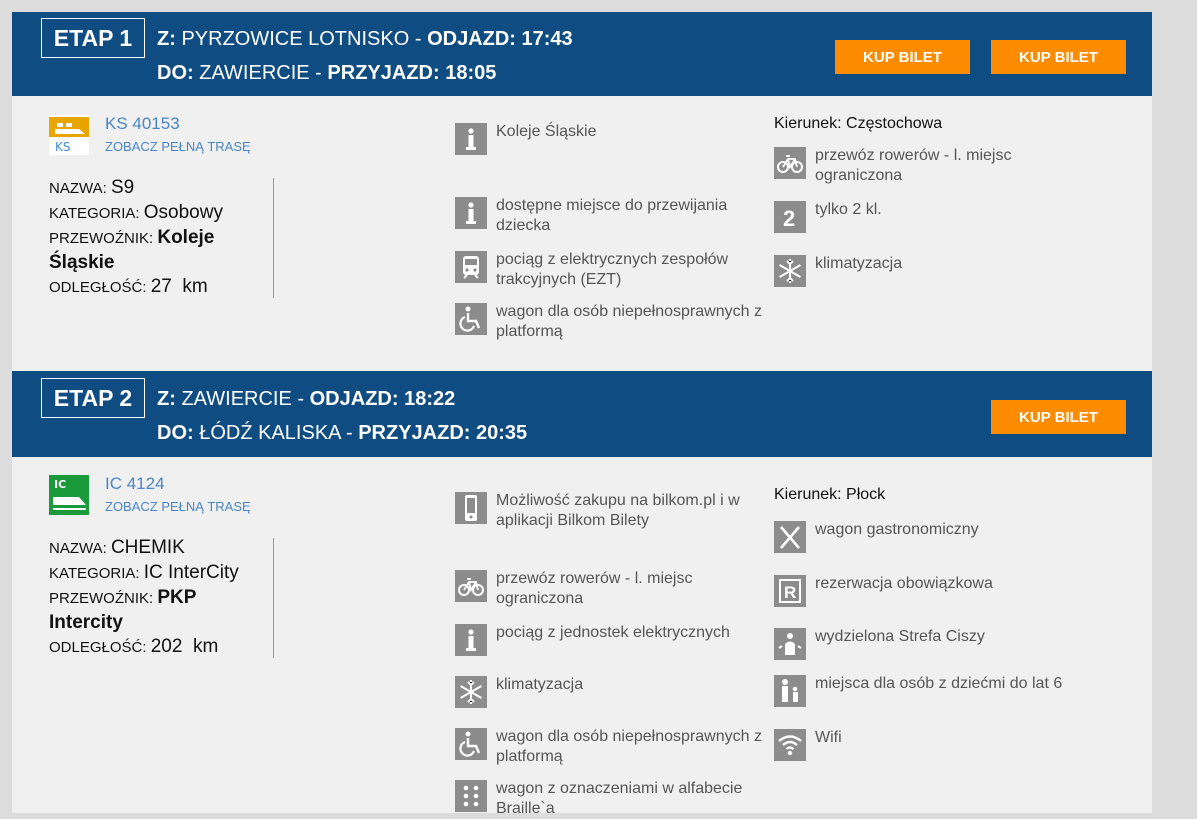 The height and width of the screenshot is (819, 1197). Describe the element at coordinates (177, 597) in the screenshot. I see `carrier-value: PKP` at that location.